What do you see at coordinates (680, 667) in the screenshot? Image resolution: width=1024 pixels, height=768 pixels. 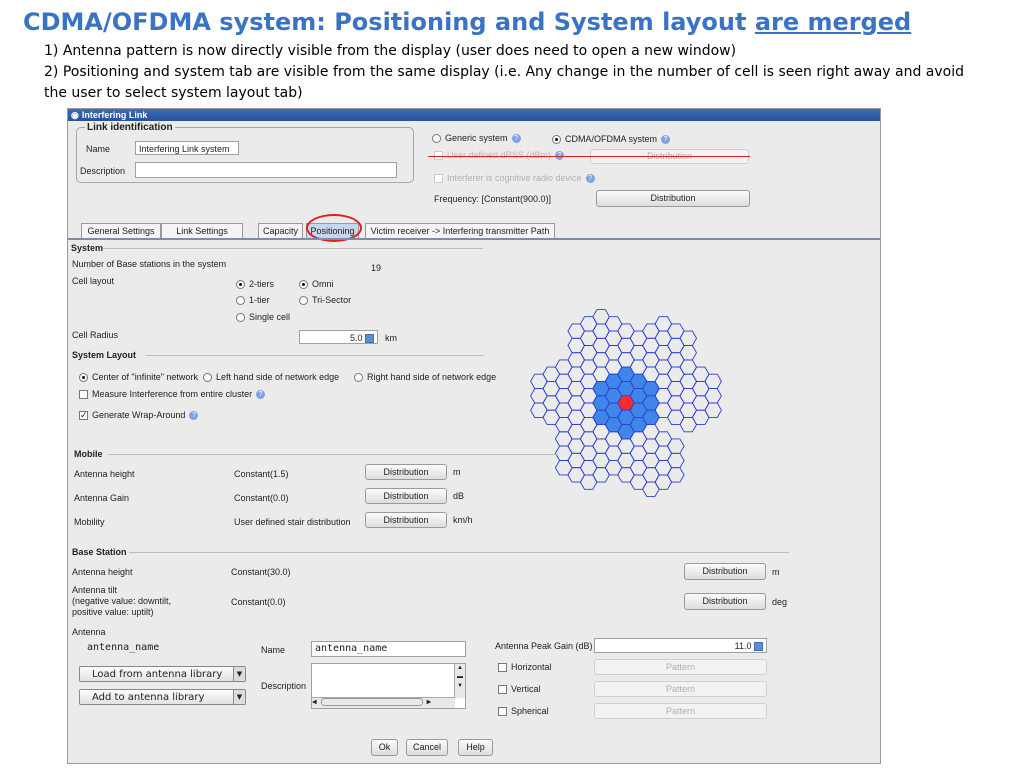 I see `horizontal-pattern-button: Pattern` at bounding box center [680, 667].